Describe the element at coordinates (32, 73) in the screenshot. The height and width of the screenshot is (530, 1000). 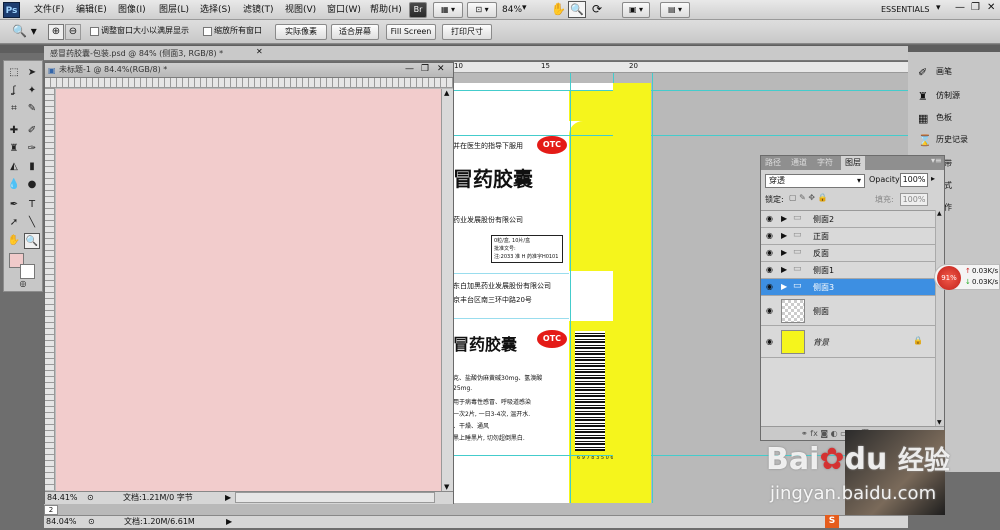
I see `move-tool-icon: ➤` at that location.